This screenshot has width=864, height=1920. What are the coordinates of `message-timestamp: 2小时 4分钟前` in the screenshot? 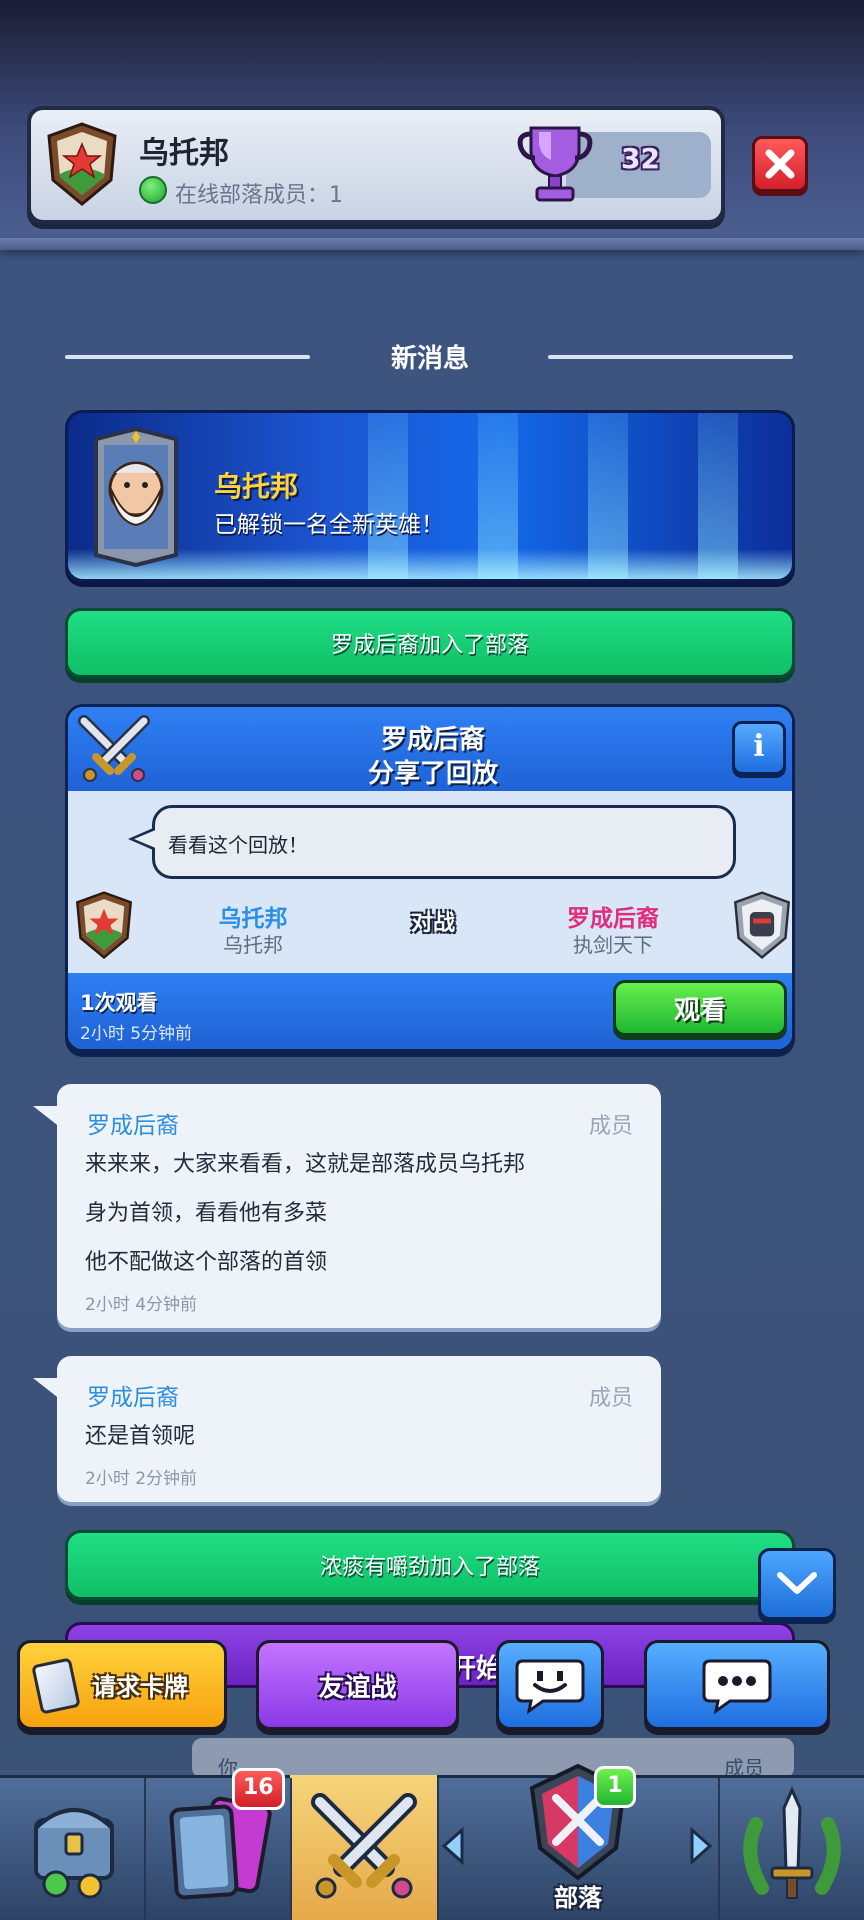 It's located at (141, 1305).